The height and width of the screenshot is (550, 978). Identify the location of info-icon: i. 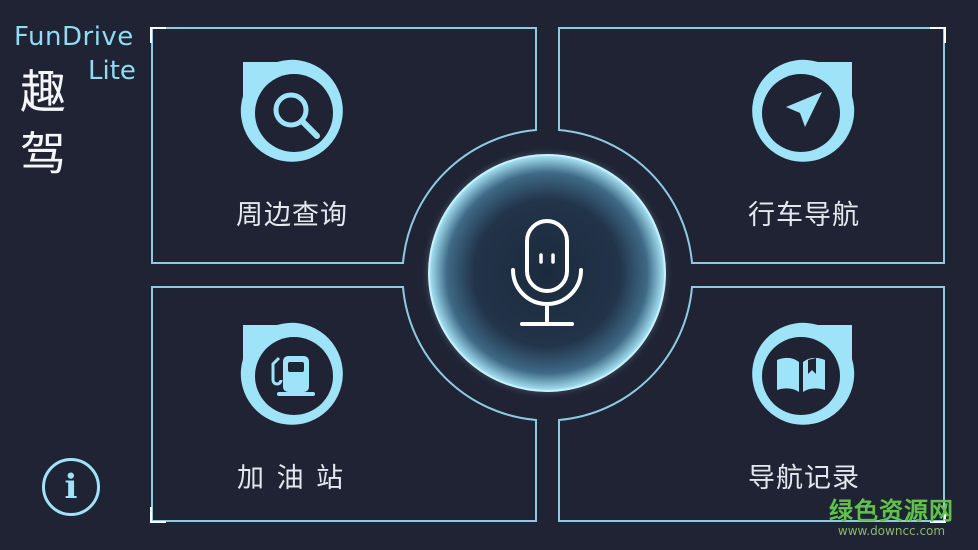
(71, 487).